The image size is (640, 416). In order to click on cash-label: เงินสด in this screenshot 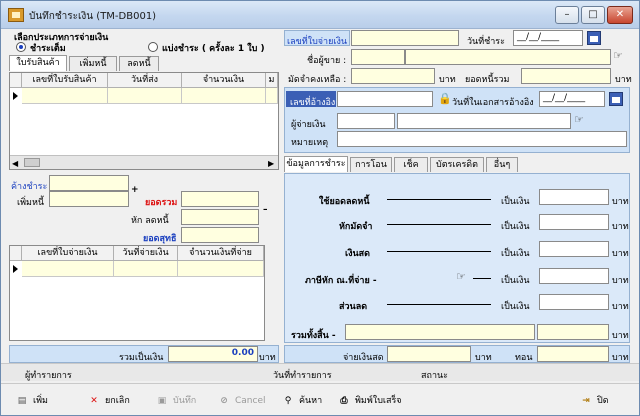, I will do `click(357, 254)`.